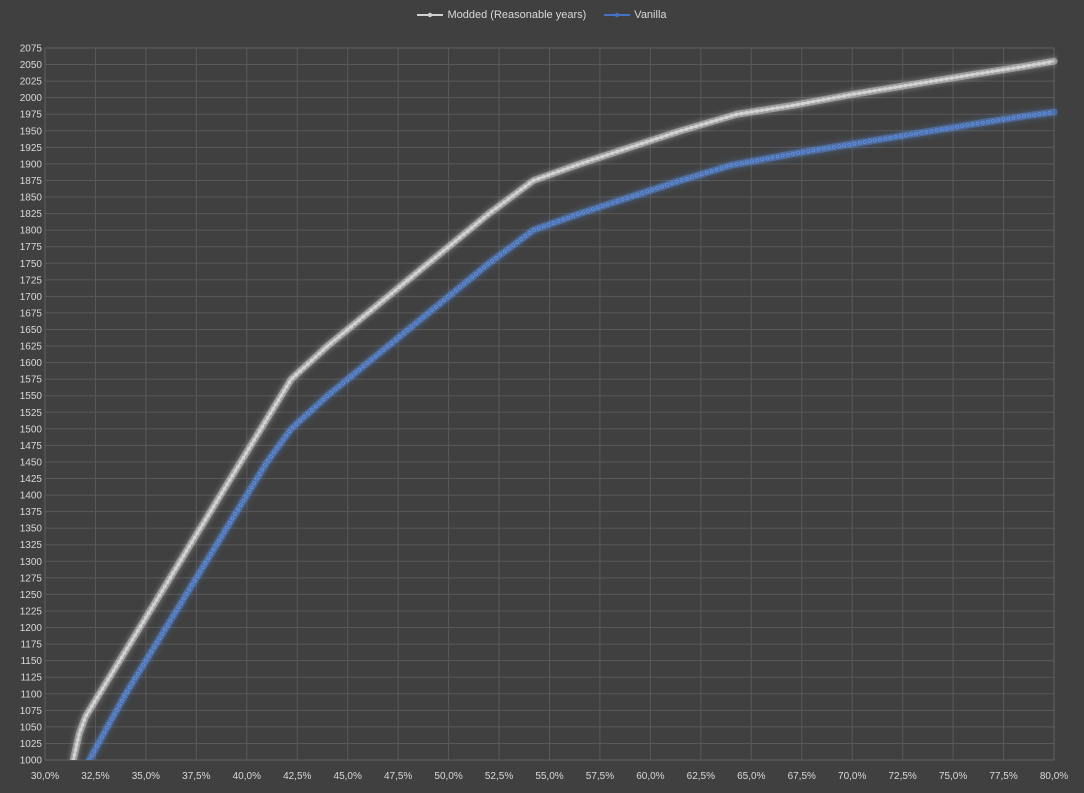  What do you see at coordinates (31, 380) in the screenshot?
I see `y-tick-label: 1575` at bounding box center [31, 380].